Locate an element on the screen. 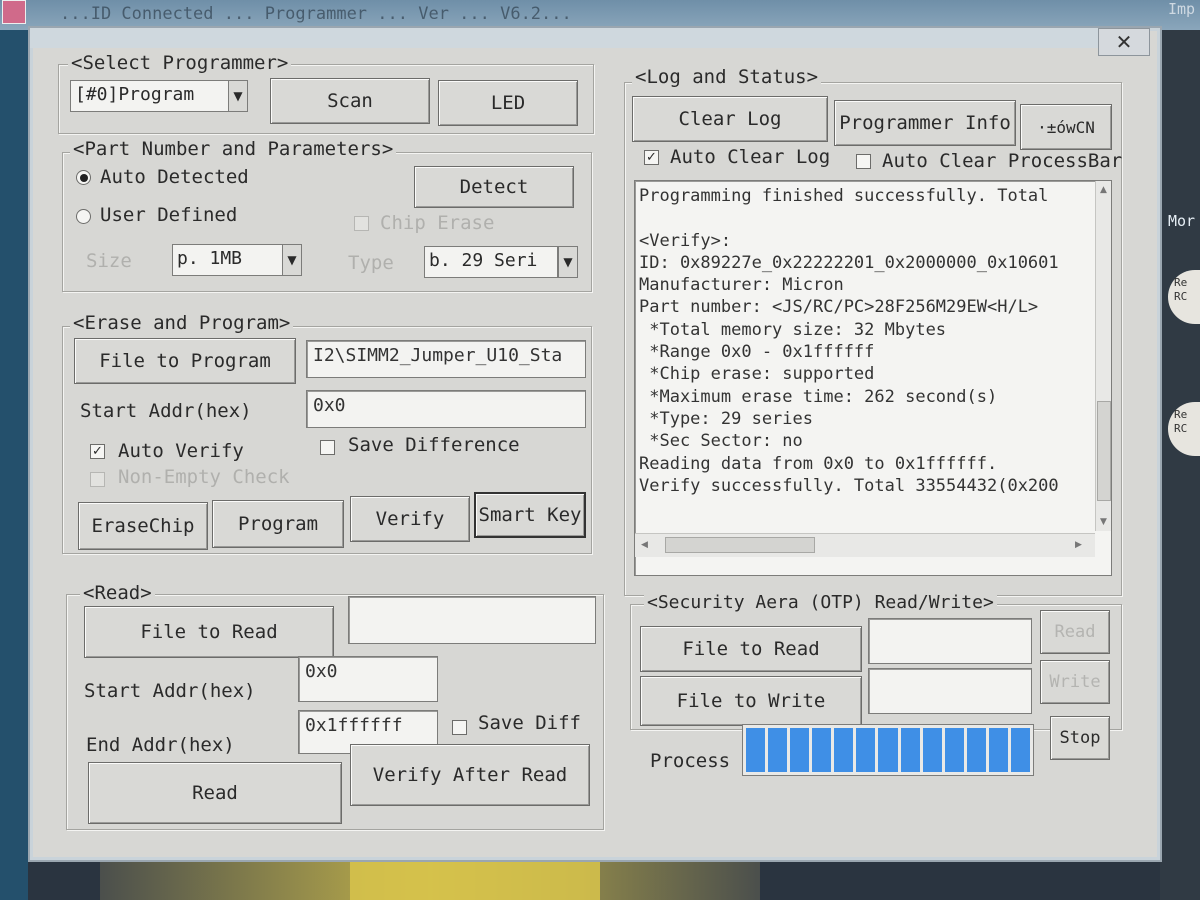  otp-read-button: Read is located at coordinates (1075, 632).